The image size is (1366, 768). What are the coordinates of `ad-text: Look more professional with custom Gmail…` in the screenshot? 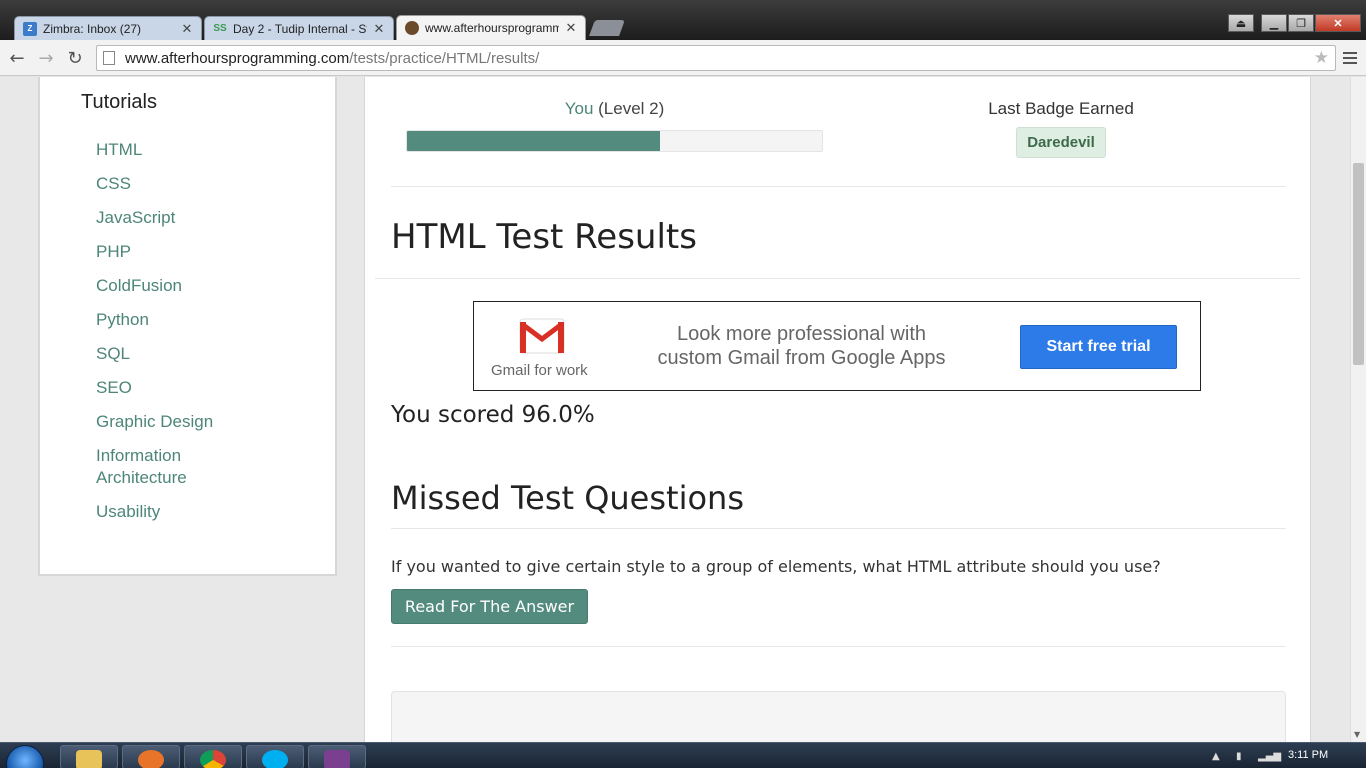 It's located at (801, 346).